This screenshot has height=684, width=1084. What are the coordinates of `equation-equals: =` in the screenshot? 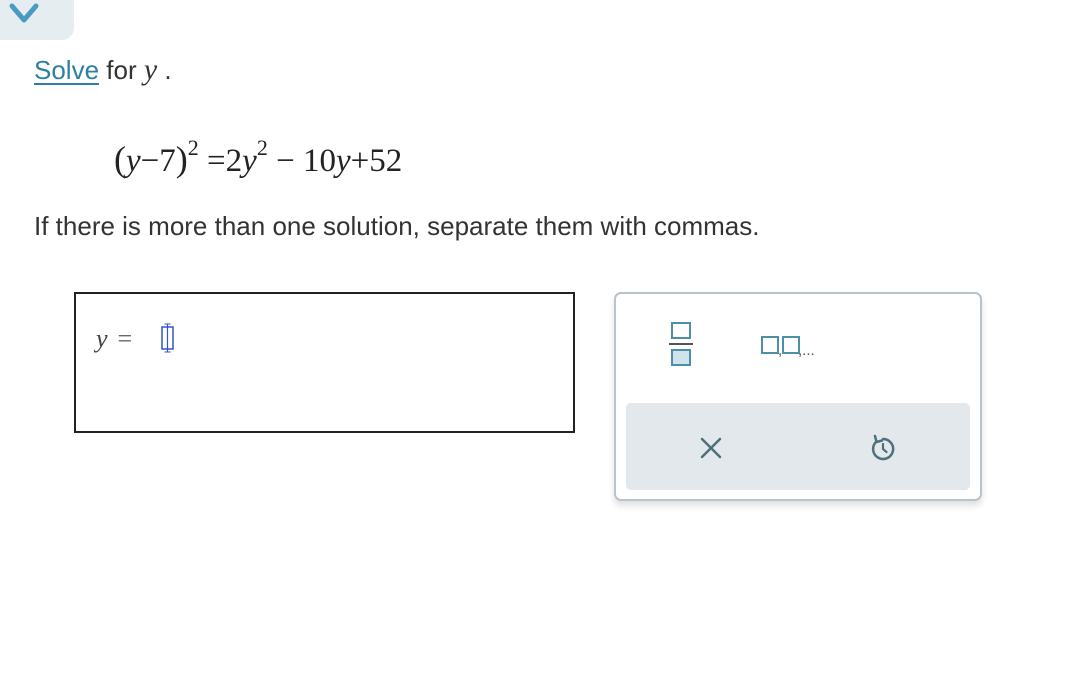 It's located at (216, 161).